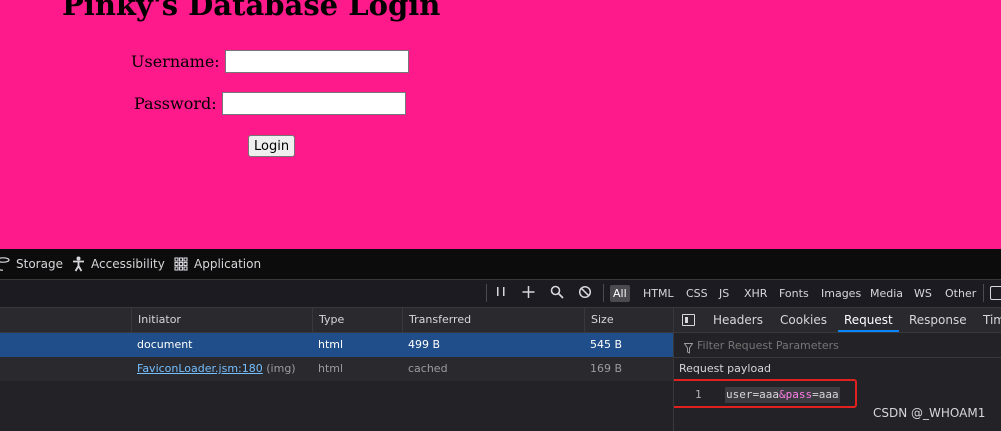 Image resolution: width=1001 pixels, height=431 pixels. I want to click on payload-token: =, so click(815, 394).